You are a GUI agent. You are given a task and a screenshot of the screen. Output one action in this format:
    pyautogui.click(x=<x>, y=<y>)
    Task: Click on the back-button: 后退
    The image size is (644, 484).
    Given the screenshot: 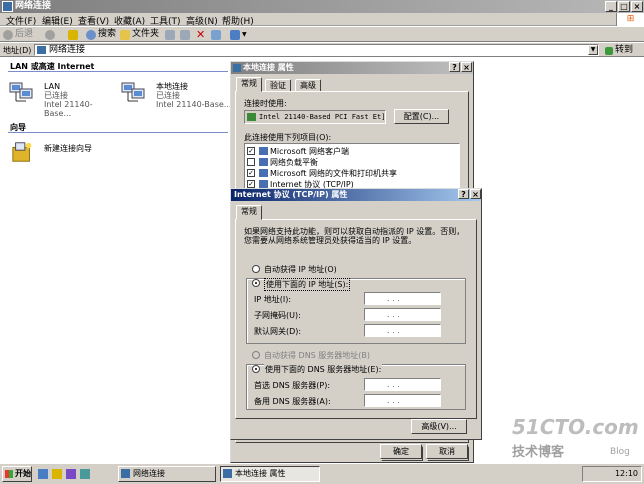 What is the action you would take?
    pyautogui.click(x=18, y=34)
    